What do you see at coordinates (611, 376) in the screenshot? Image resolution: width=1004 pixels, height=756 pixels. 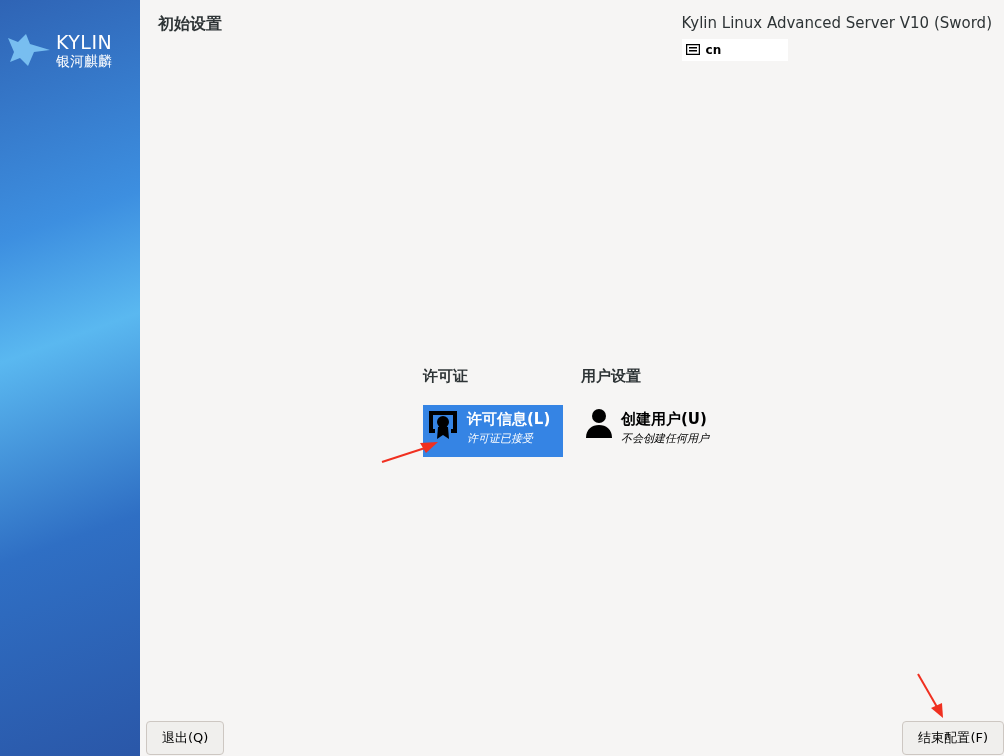 I see `category-title: 用户设置` at bounding box center [611, 376].